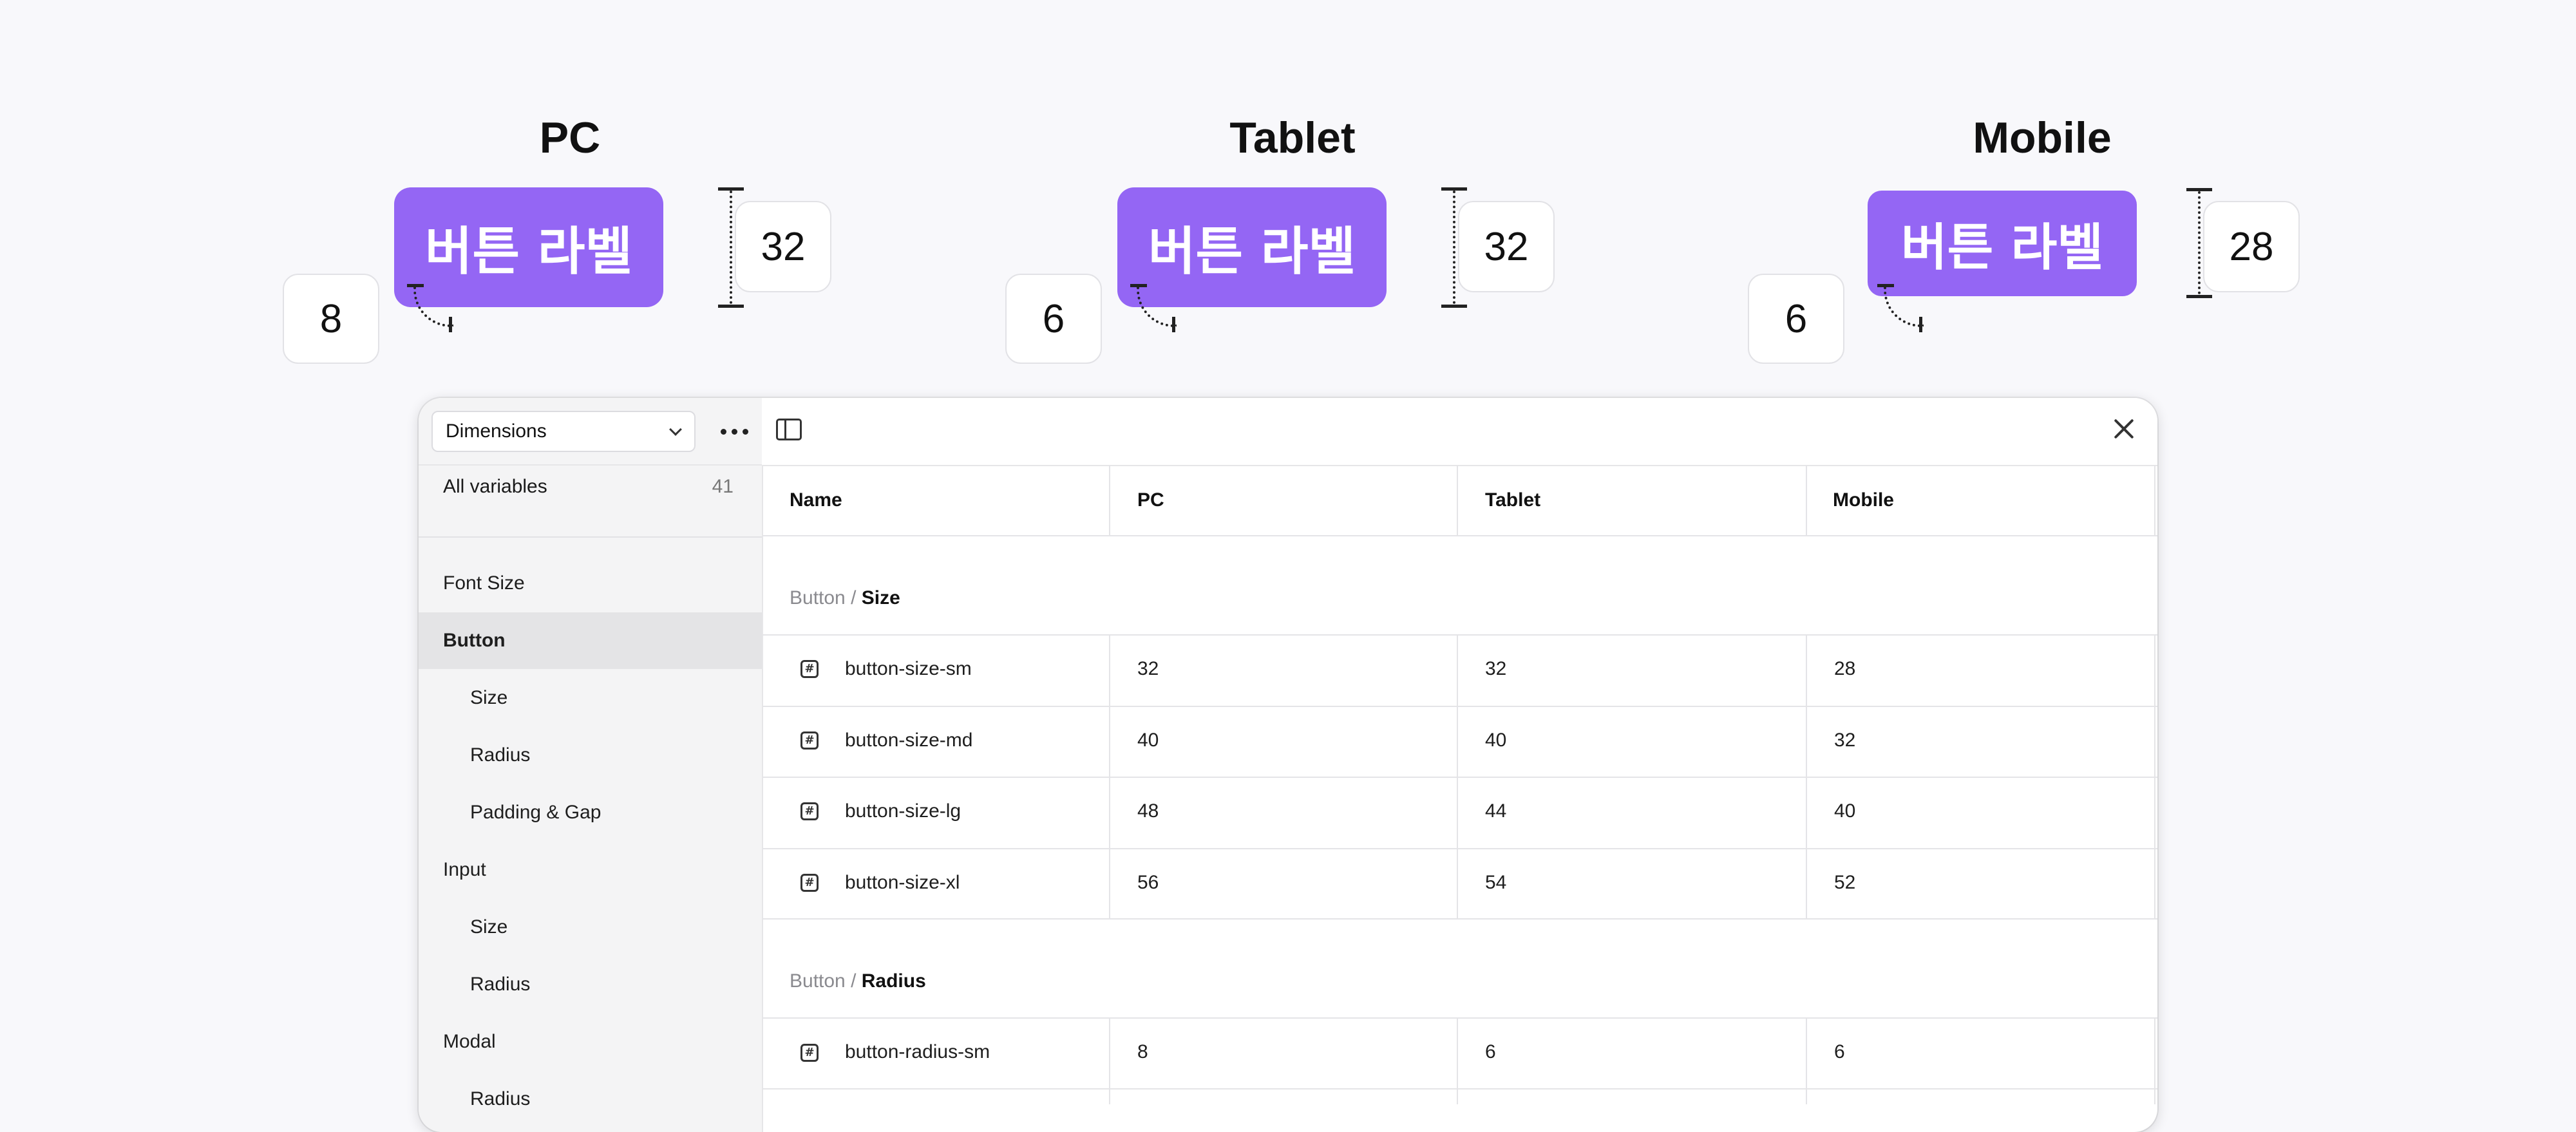 The width and height of the screenshot is (2576, 1132). I want to click on sidebar-item-modal-radius: Radius, so click(590, 1099).